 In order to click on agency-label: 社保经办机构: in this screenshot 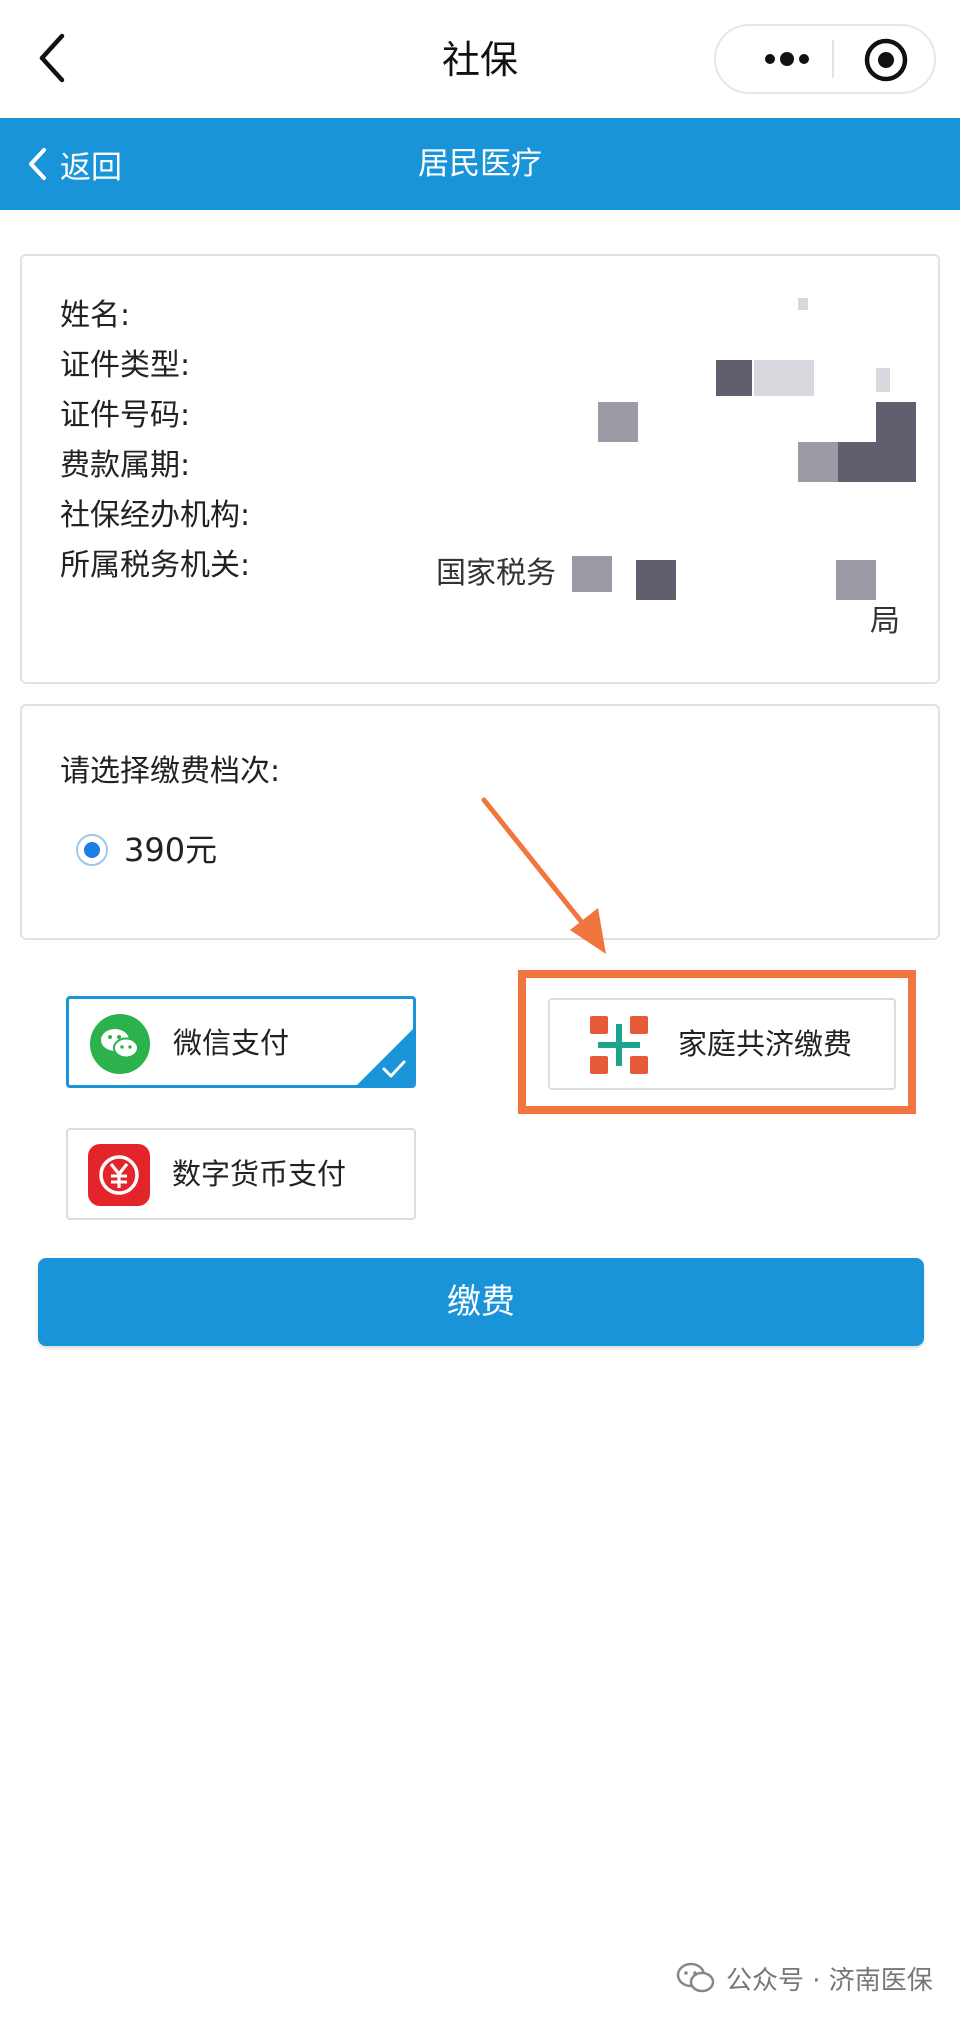, I will do `click(155, 515)`.